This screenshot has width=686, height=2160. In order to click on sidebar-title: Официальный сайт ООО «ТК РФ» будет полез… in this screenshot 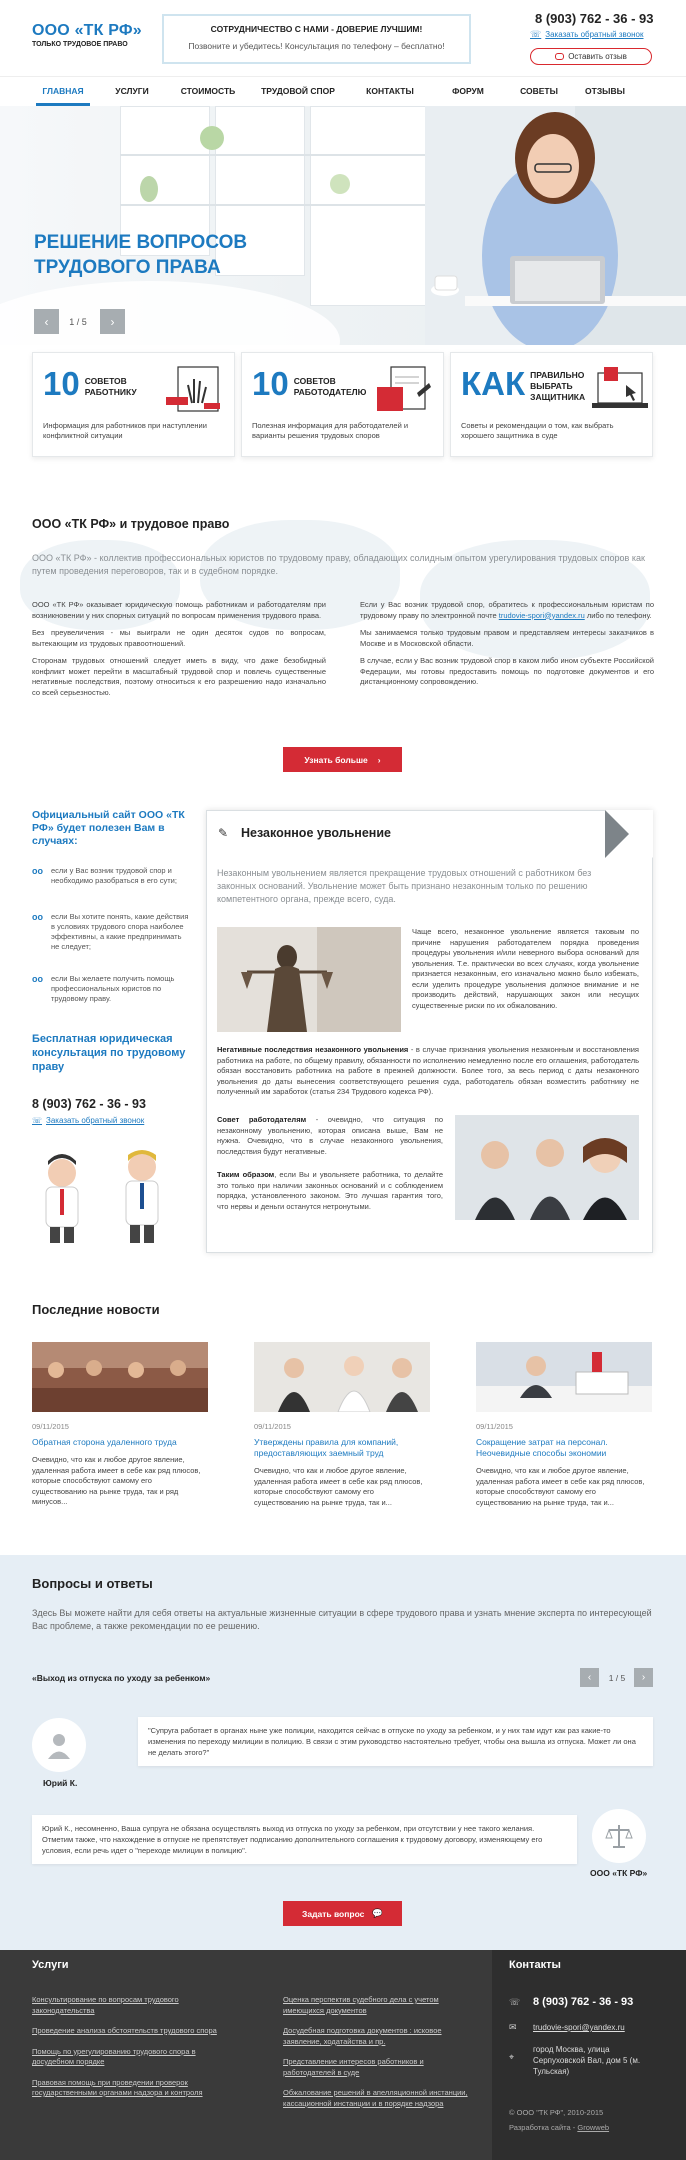, I will do `click(108, 828)`.